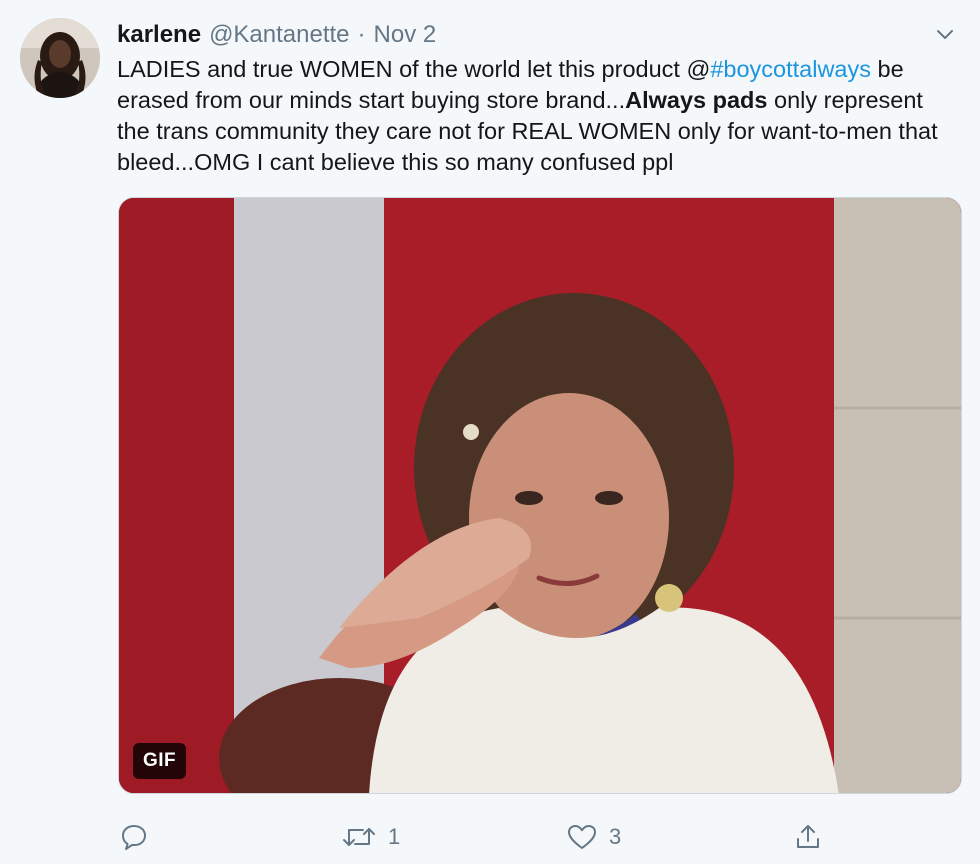  I want to click on share-icon, so click(808, 836).